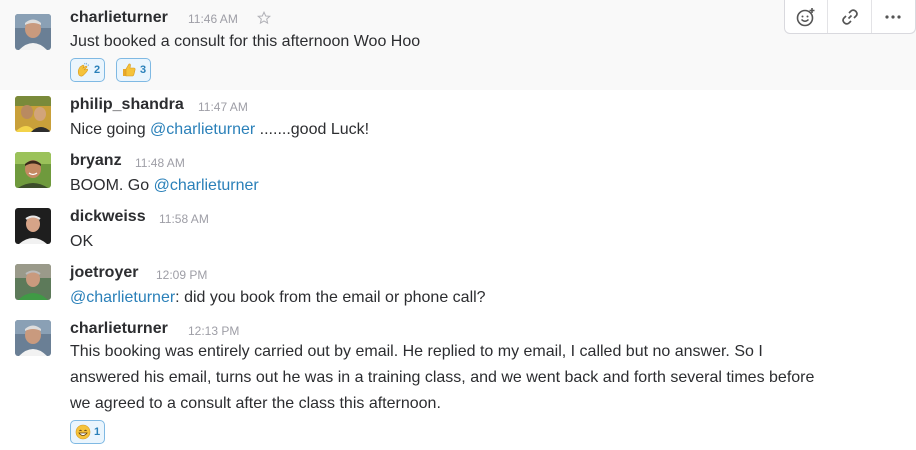 This screenshot has width=916, height=450. Describe the element at coordinates (97, 70) in the screenshot. I see `reaction-count: 2` at that location.